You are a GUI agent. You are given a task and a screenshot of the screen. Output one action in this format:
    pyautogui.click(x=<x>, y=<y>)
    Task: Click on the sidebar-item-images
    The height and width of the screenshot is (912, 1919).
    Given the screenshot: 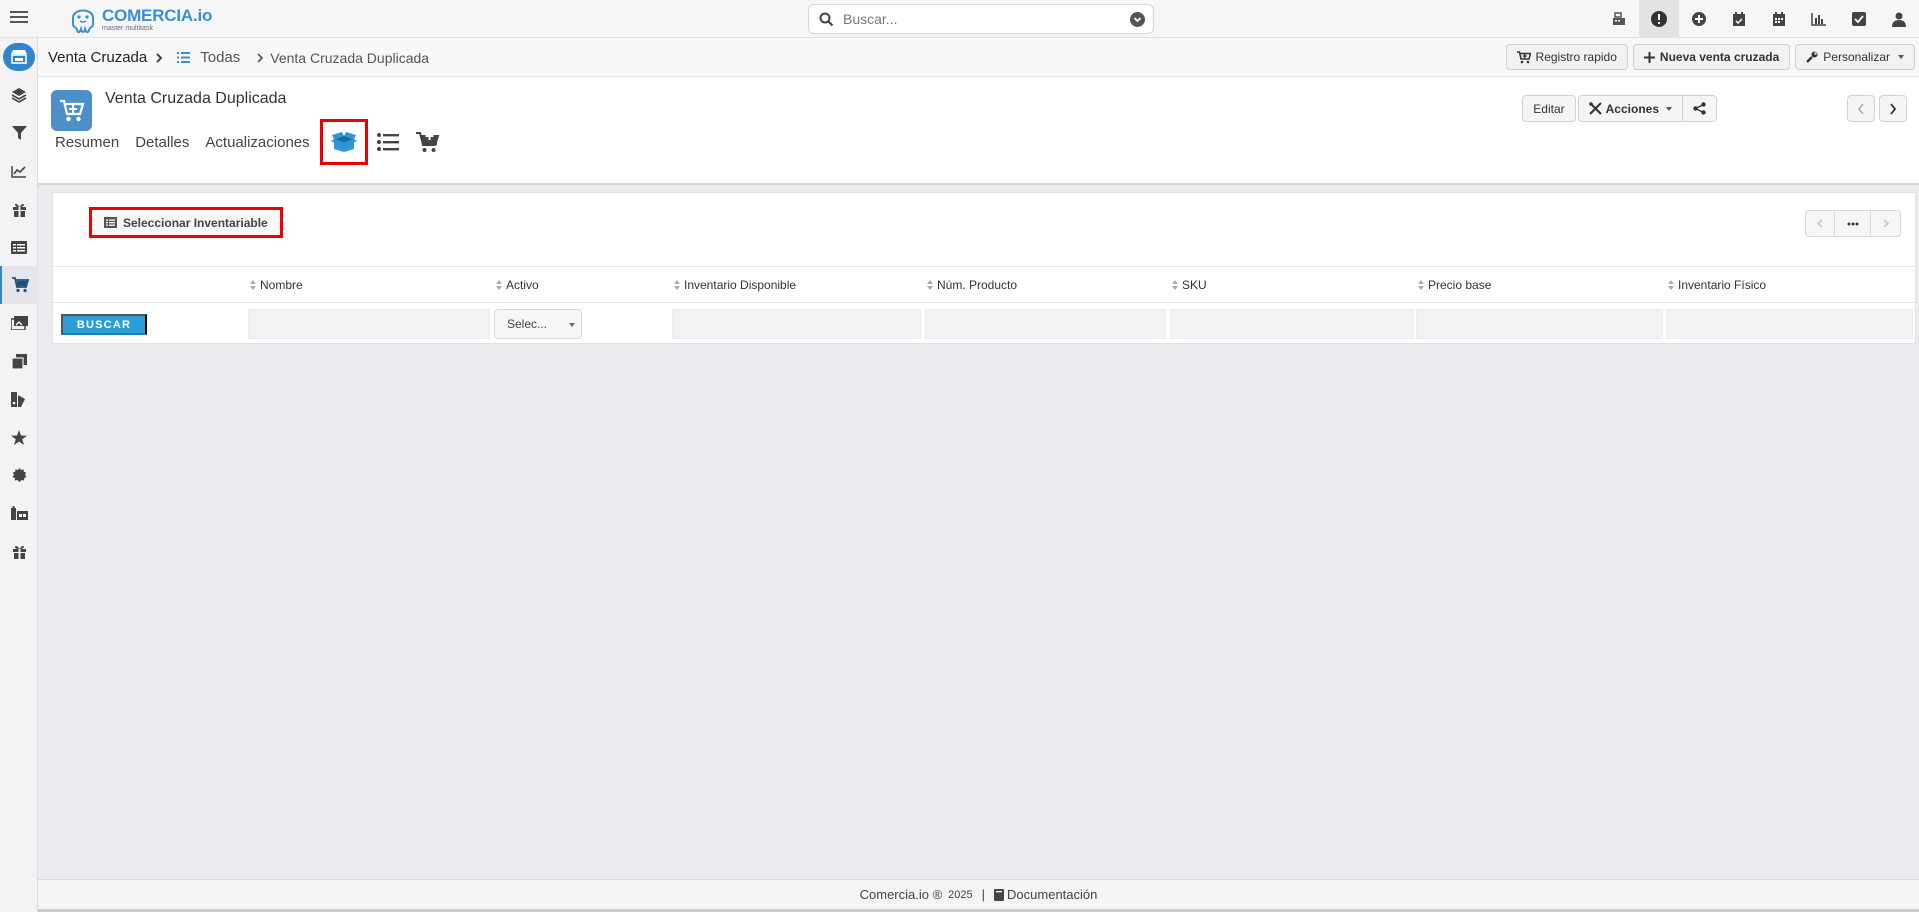 What is the action you would take?
    pyautogui.click(x=19, y=323)
    